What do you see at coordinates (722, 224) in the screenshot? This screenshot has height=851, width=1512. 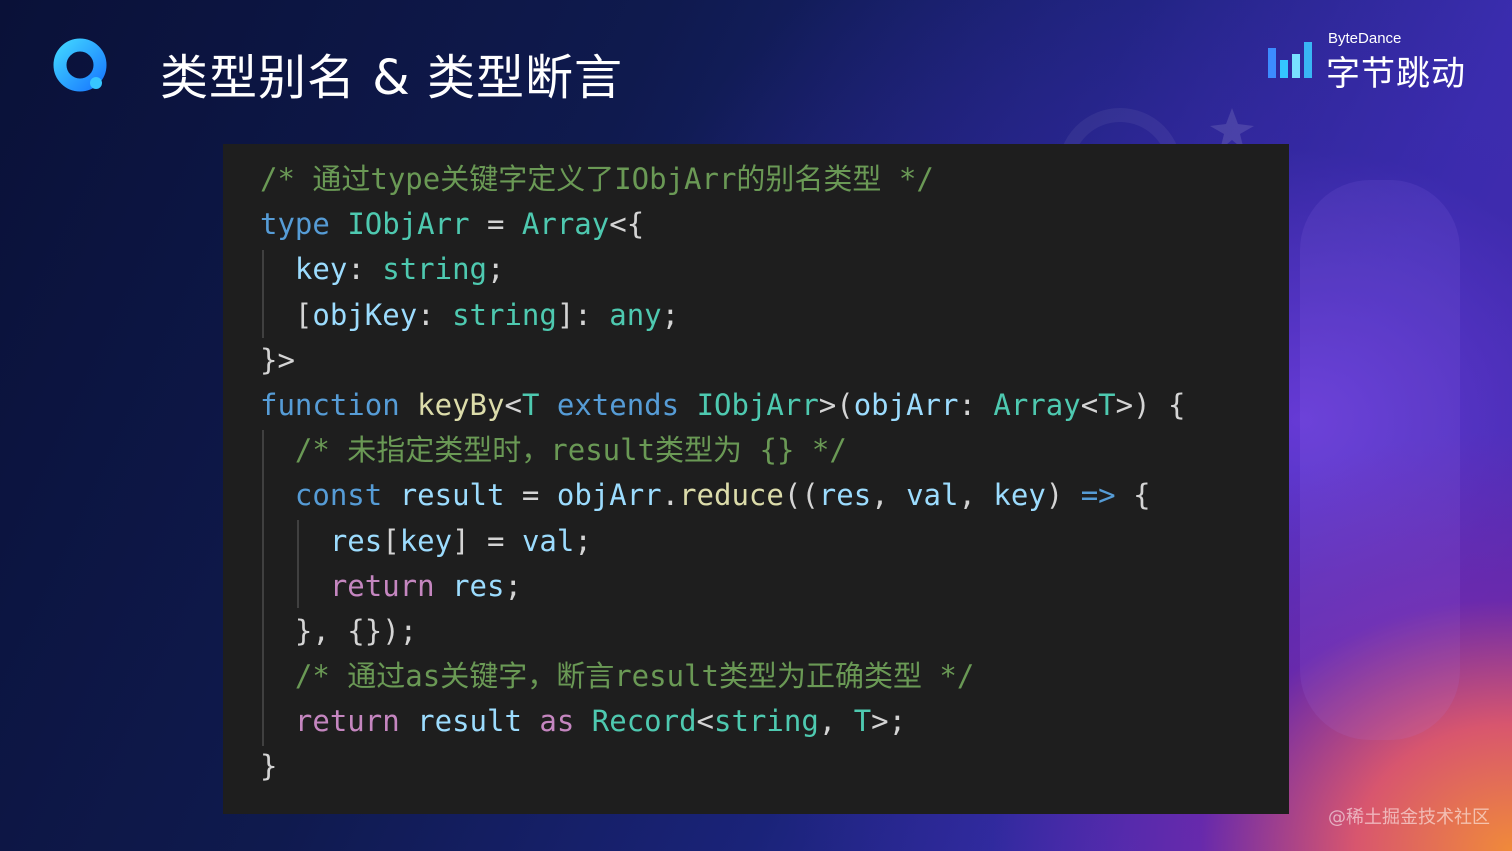 I see `code-line: type IObjArr = Array<{` at bounding box center [722, 224].